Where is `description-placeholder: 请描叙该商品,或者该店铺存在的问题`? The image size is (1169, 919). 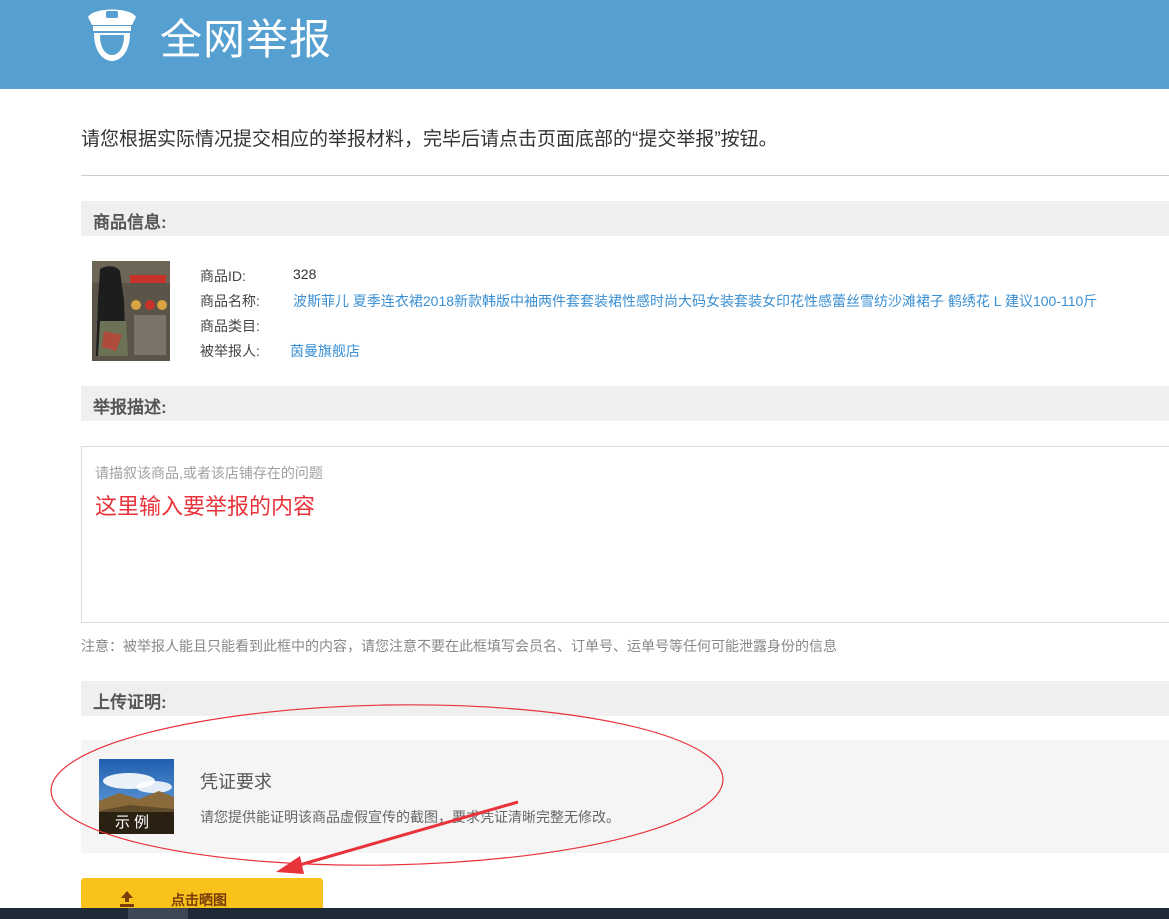
description-placeholder: 请描叙该商品,或者该店铺存在的问题 is located at coordinates (209, 473).